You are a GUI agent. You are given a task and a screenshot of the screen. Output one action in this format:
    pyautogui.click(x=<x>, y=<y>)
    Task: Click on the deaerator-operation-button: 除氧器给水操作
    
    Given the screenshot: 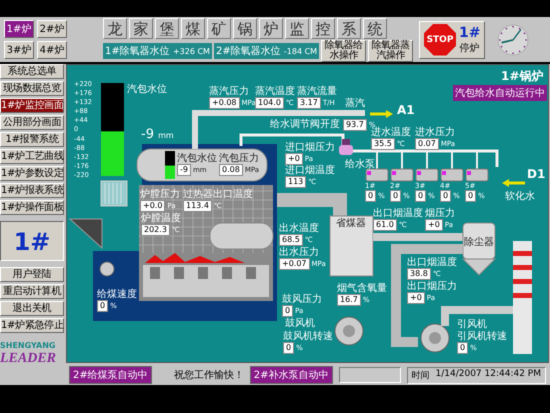 What is the action you would take?
    pyautogui.click(x=343, y=51)
    